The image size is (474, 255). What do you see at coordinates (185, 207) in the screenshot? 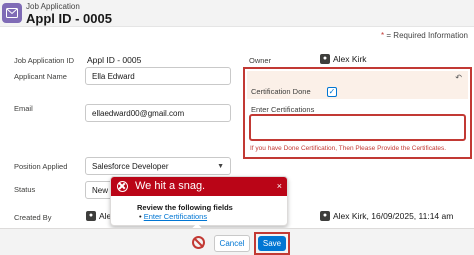
I see `review-fields-heading: Review the following fields` at bounding box center [185, 207].